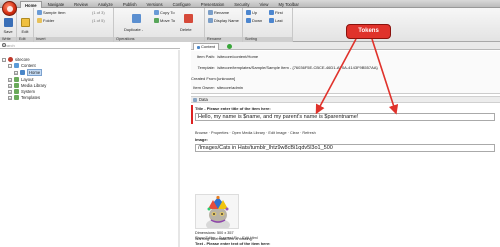 Image resolution: width=500 pixels, height=247 pixels. I want to click on image-thumbnail, so click(217, 211).